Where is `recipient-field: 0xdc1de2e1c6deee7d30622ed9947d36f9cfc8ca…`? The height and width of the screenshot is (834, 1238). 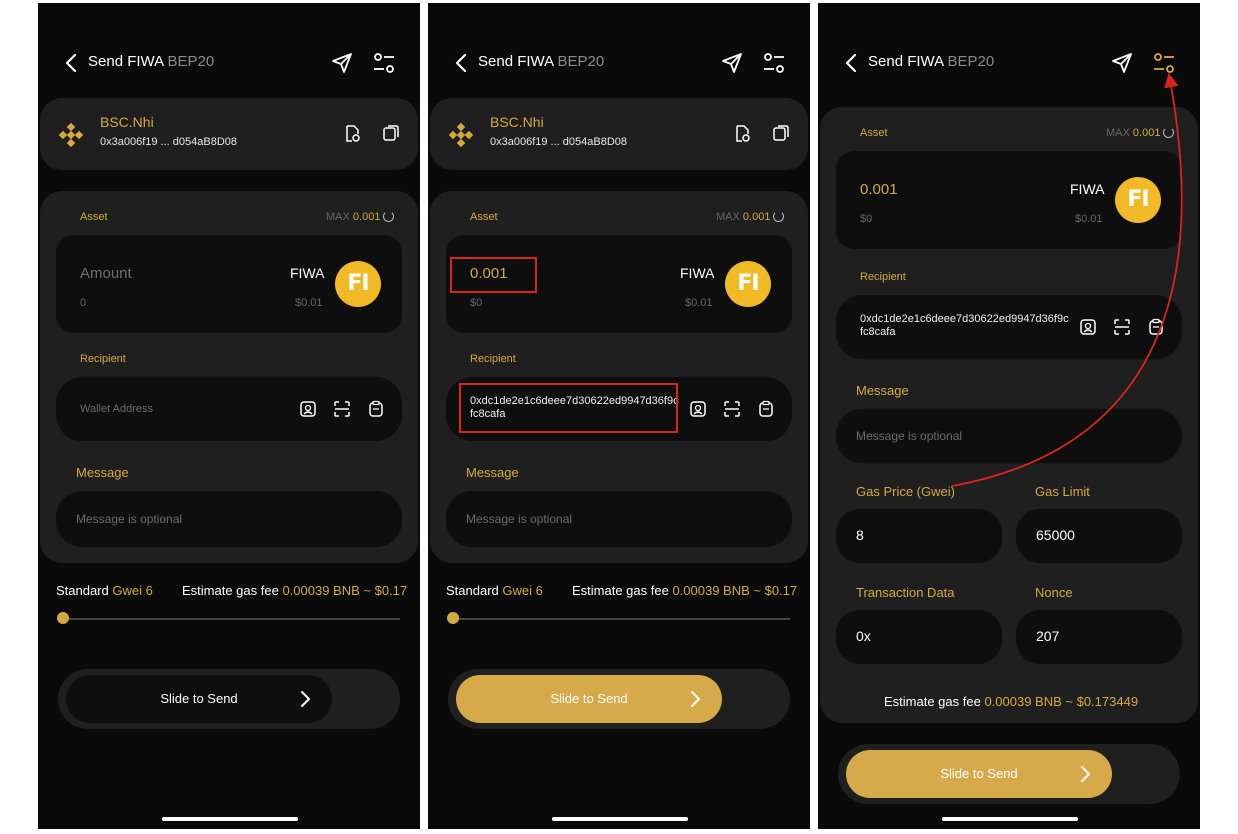
recipient-field: 0xdc1de2e1c6deee7d30622ed9947d36f9cfc8ca… is located at coordinates (1009, 327).